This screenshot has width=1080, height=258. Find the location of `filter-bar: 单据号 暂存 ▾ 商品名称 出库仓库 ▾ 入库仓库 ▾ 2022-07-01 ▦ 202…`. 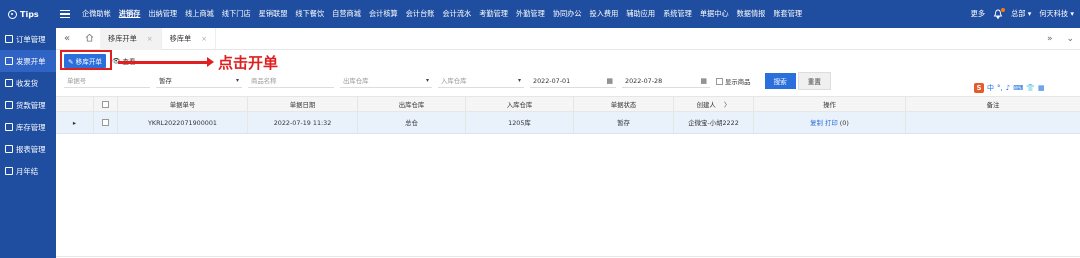

filter-bar: 单据号 暂存 ▾ 商品名称 出库仓库 ▾ 入库仓库 ▾ 2022-07-01 ▦ 202… is located at coordinates (568, 81).